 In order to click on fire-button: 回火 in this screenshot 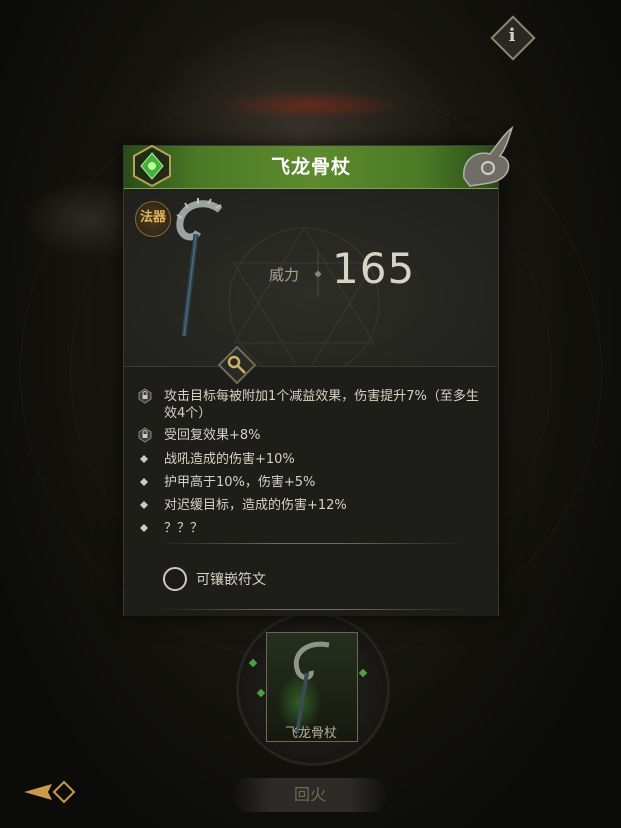, I will do `click(310, 795)`.